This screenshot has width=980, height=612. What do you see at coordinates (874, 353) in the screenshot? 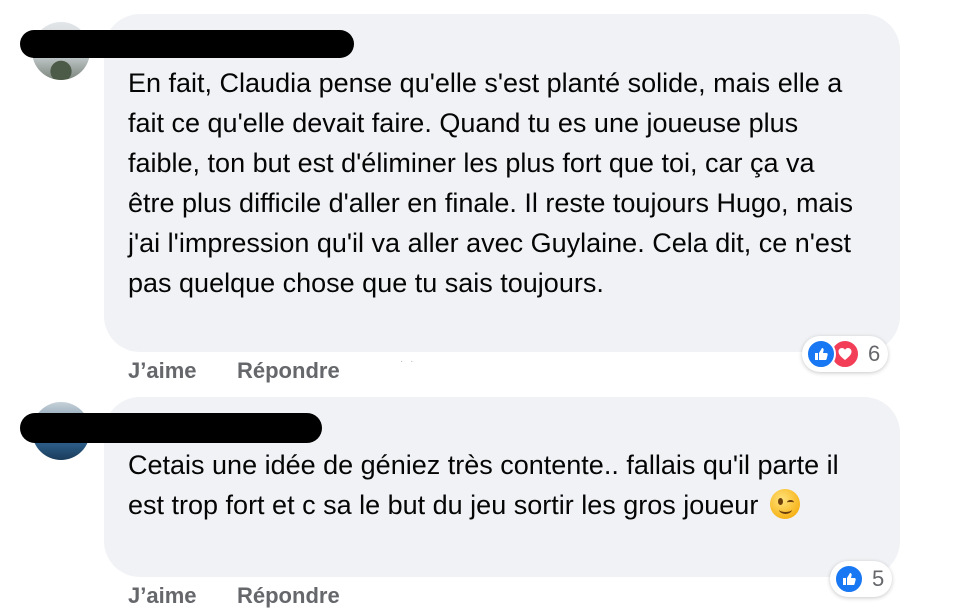
I see `reaction-count: 6` at bounding box center [874, 353].